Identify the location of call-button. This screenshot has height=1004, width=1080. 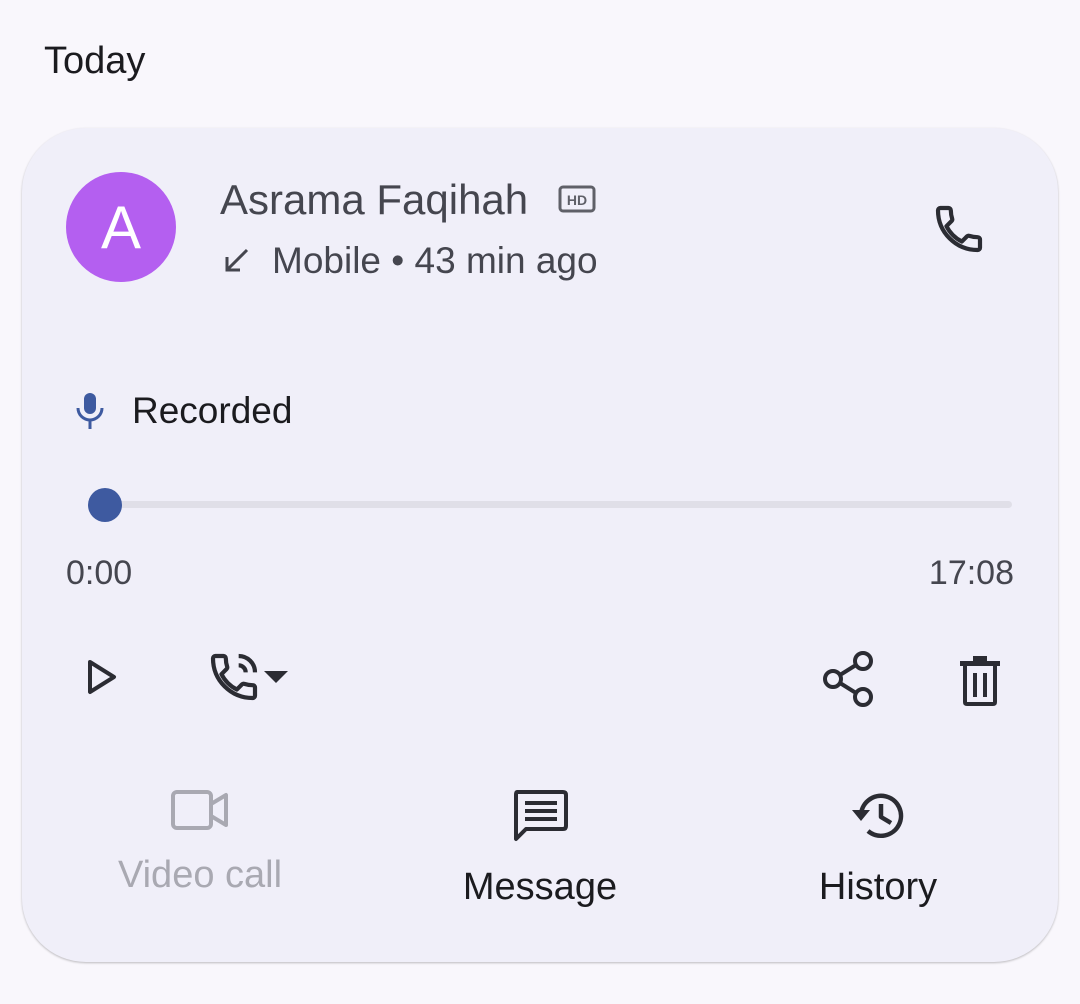
(959, 229).